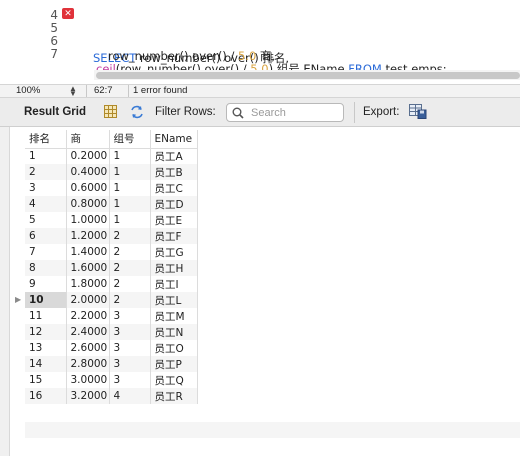 The image size is (520, 456). What do you see at coordinates (174, 380) in the screenshot?
I see `table-cell: 员工Q` at bounding box center [174, 380].